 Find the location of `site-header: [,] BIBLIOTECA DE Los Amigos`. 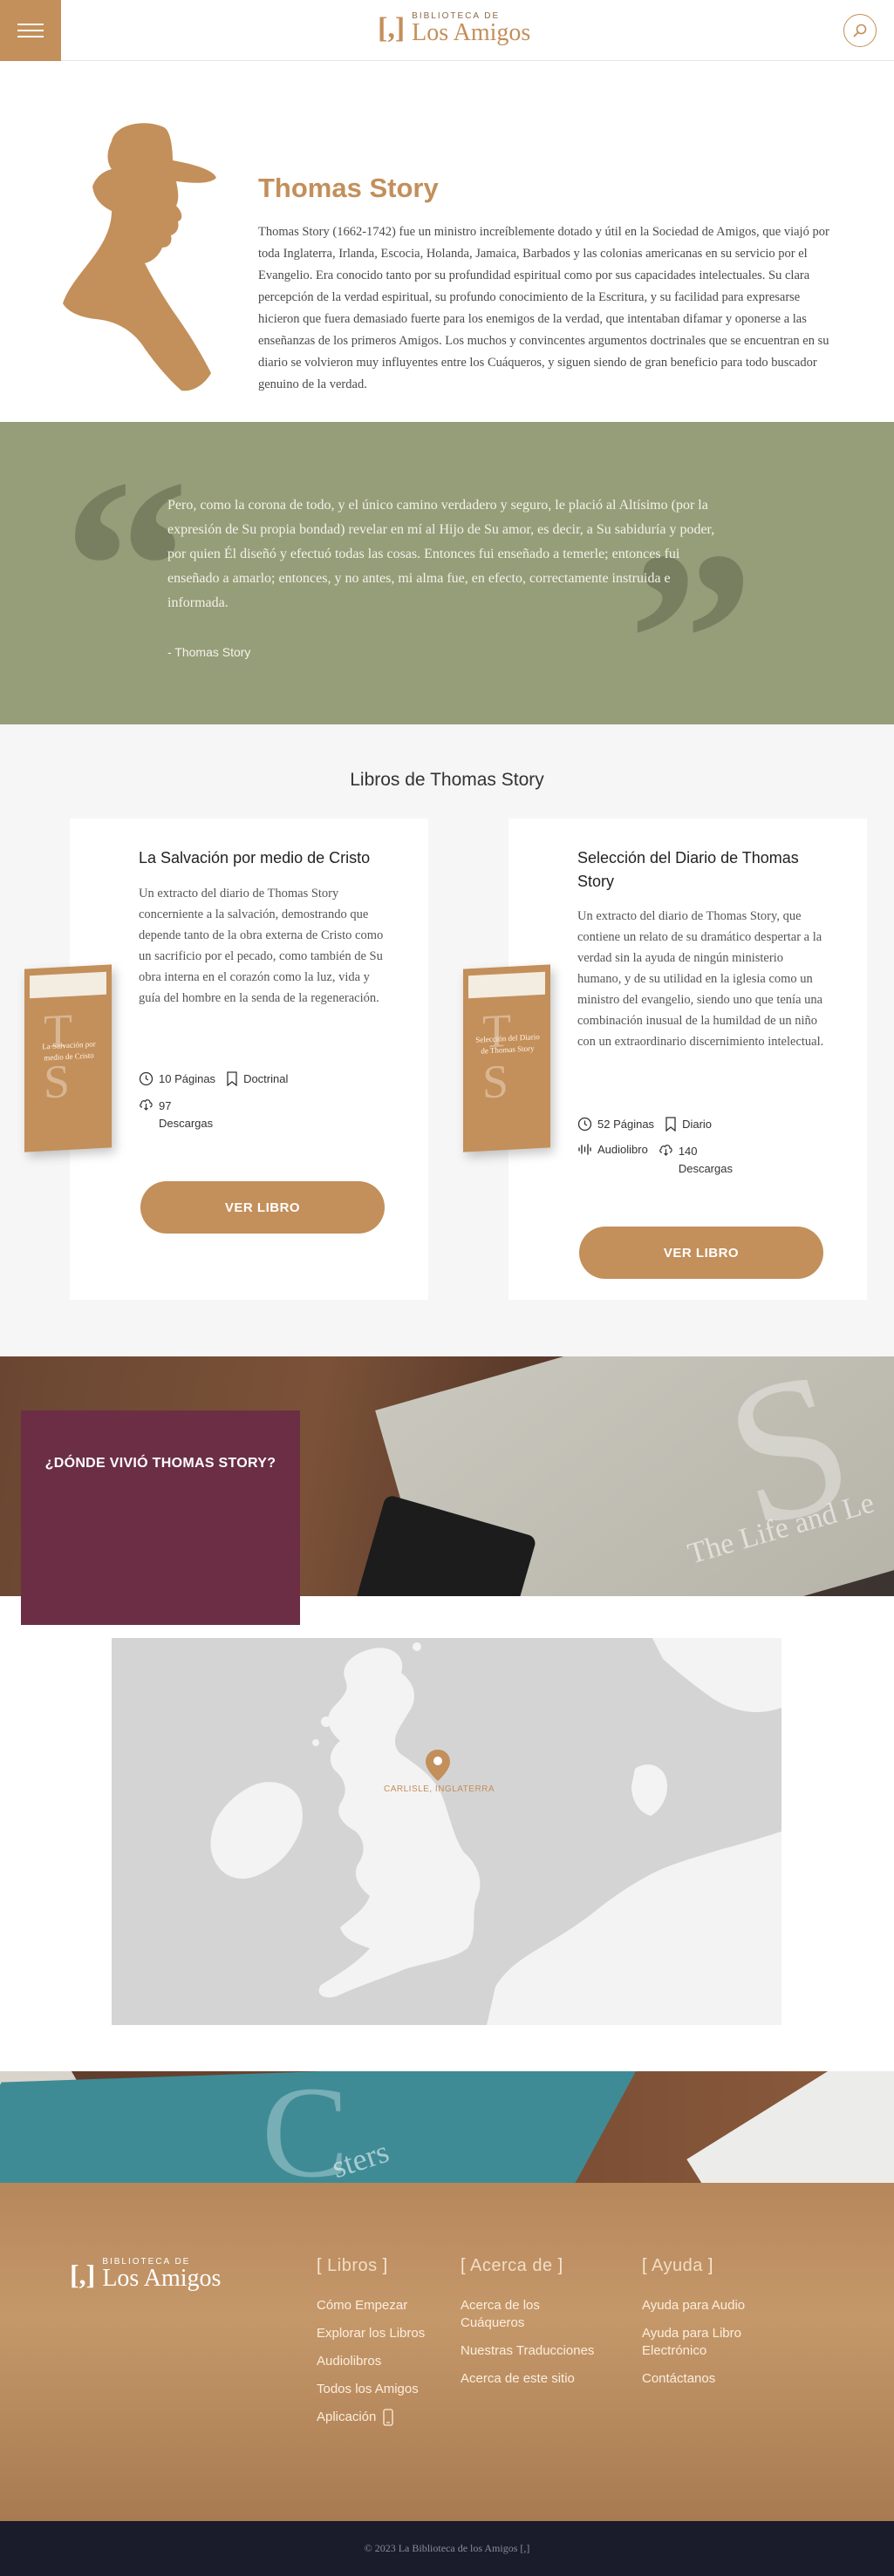

site-header: [,] BIBLIOTECA DE Los Amigos is located at coordinates (447, 30).